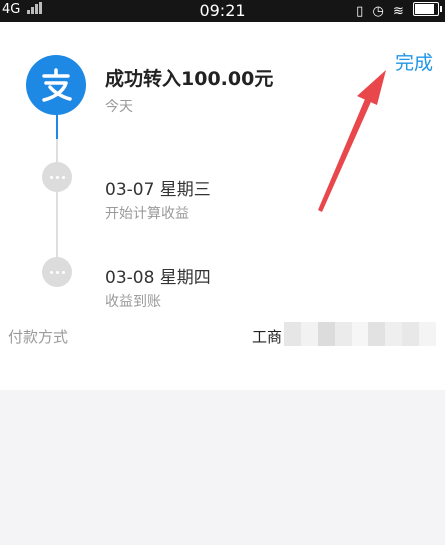 The image size is (445, 545). Describe the element at coordinates (352, 141) in the screenshot. I see `annotation-arrow` at that location.